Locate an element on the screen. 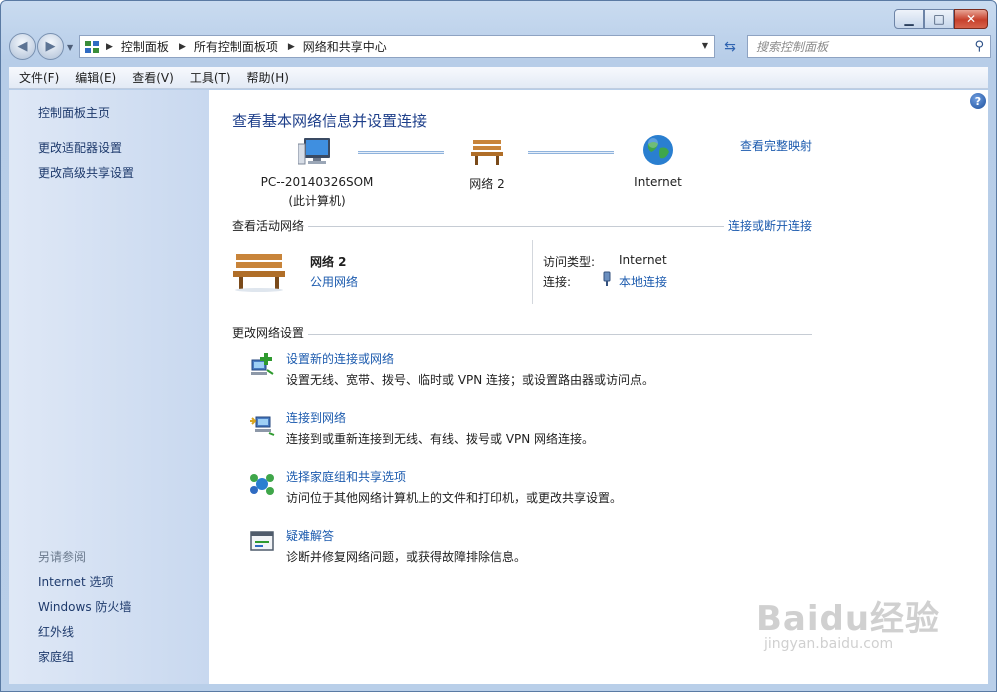 Image resolution: width=997 pixels, height=692 pixels. diagram-network-name: 网络 2 is located at coordinates (487, 184).